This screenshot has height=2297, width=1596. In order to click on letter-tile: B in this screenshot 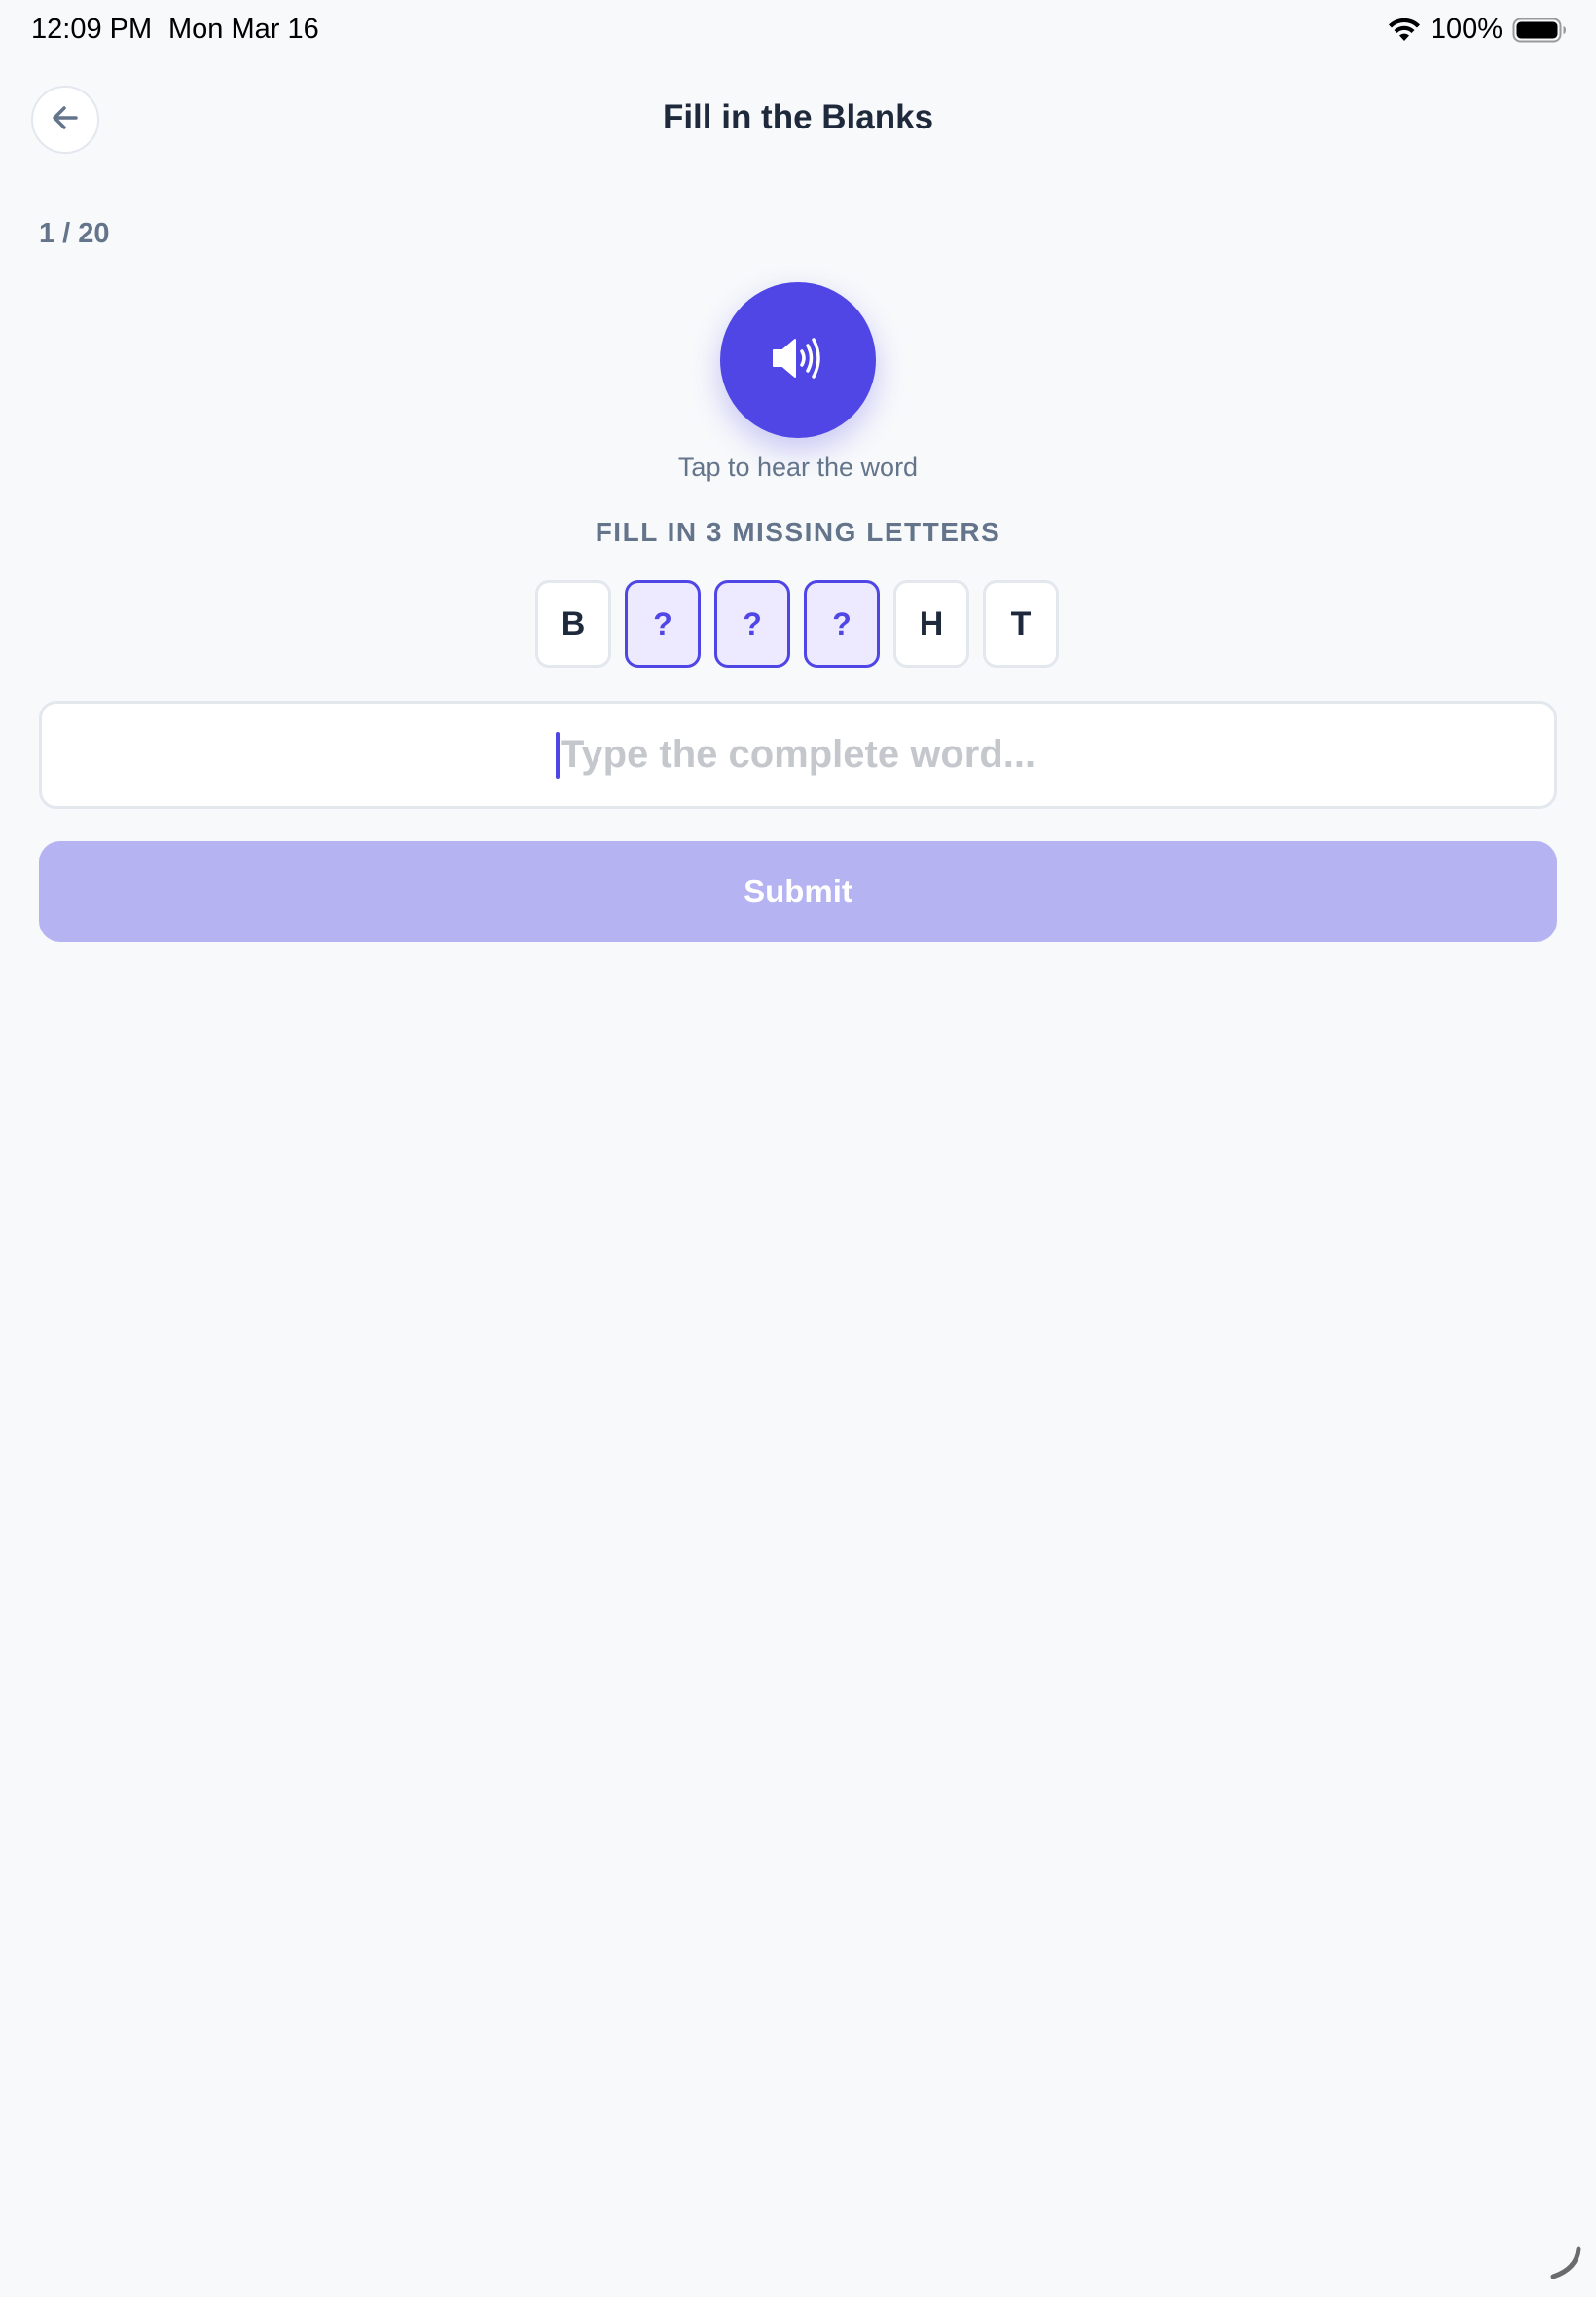, I will do `click(573, 624)`.